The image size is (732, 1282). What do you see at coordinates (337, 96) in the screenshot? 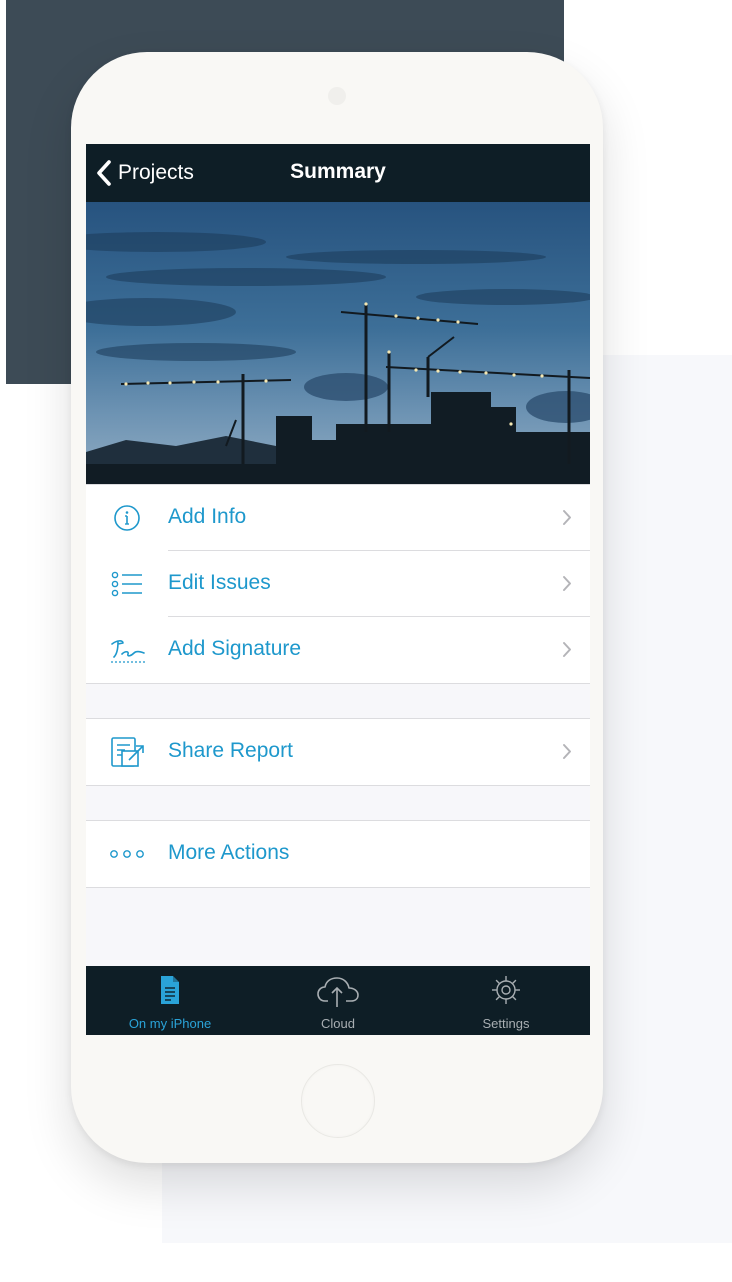
I see `camera` at bounding box center [337, 96].